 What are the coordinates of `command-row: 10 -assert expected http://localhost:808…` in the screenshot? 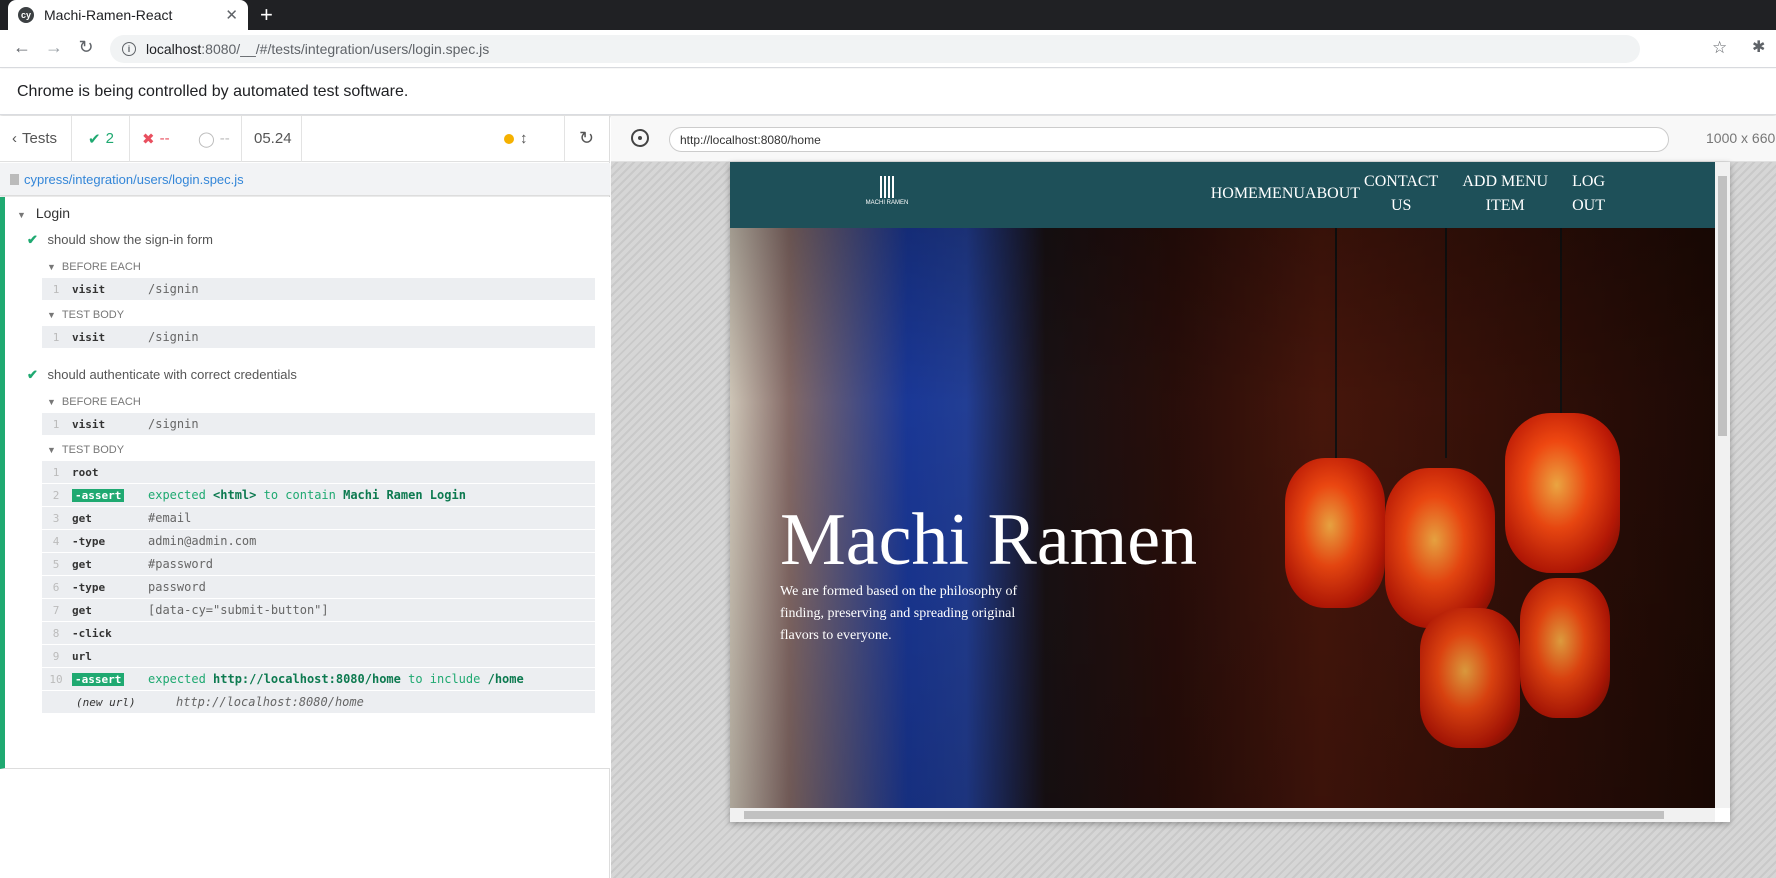 It's located at (318, 679).